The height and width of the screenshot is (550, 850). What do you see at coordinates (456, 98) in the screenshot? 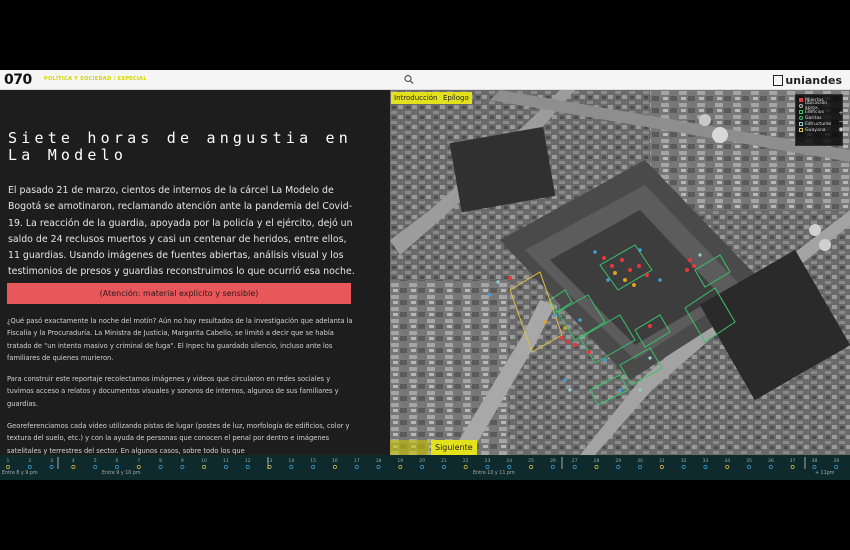
I see `nav-epilogo-button: Epílogo` at bounding box center [456, 98].